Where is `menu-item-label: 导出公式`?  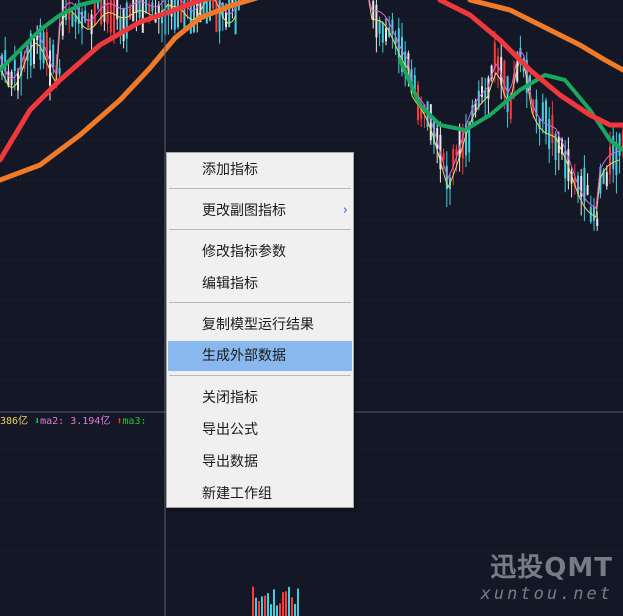 menu-item-label: 导出公式 is located at coordinates (230, 430).